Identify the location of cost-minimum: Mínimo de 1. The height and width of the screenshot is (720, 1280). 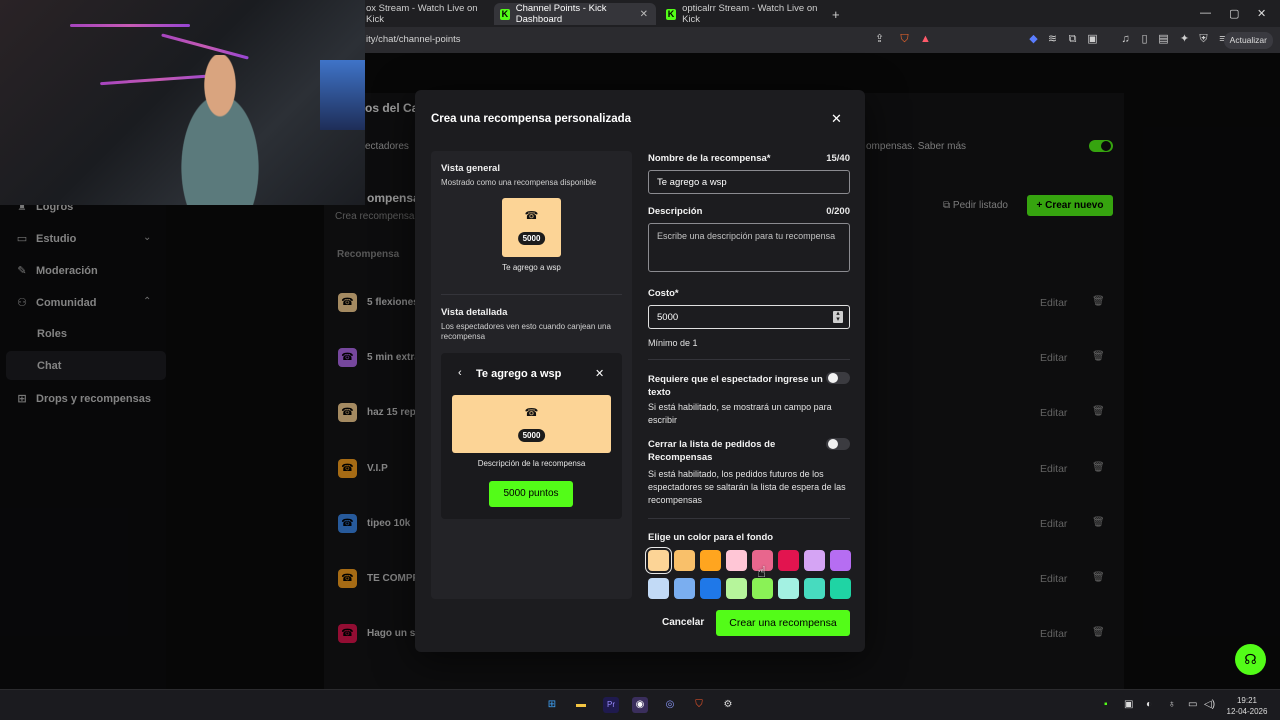
(673, 343).